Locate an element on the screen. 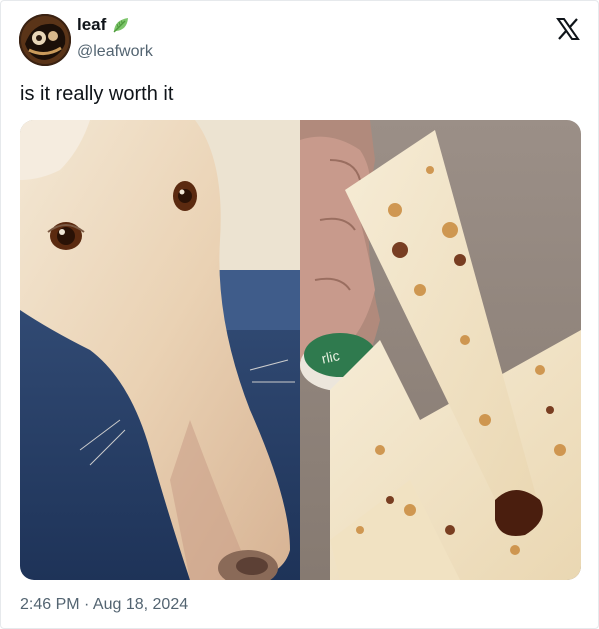 The width and height of the screenshot is (599, 629). display-name: leaf is located at coordinates (91, 25).